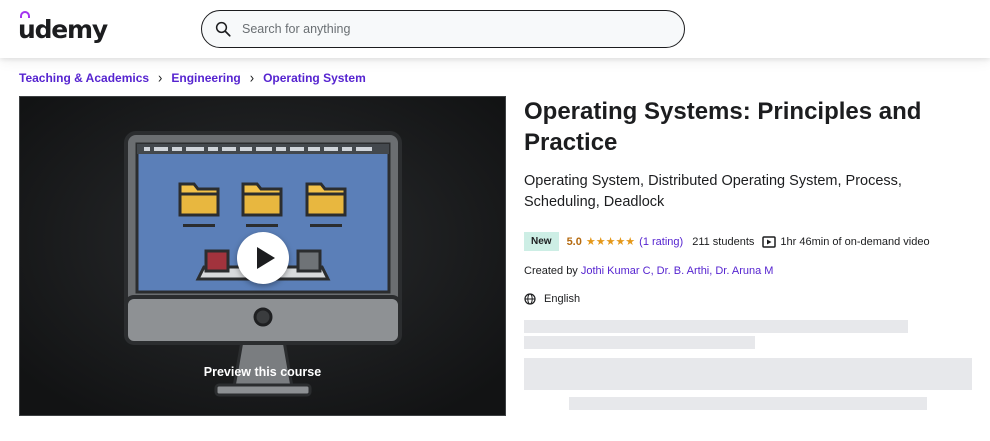  I want to click on play-icon, so click(266, 258).